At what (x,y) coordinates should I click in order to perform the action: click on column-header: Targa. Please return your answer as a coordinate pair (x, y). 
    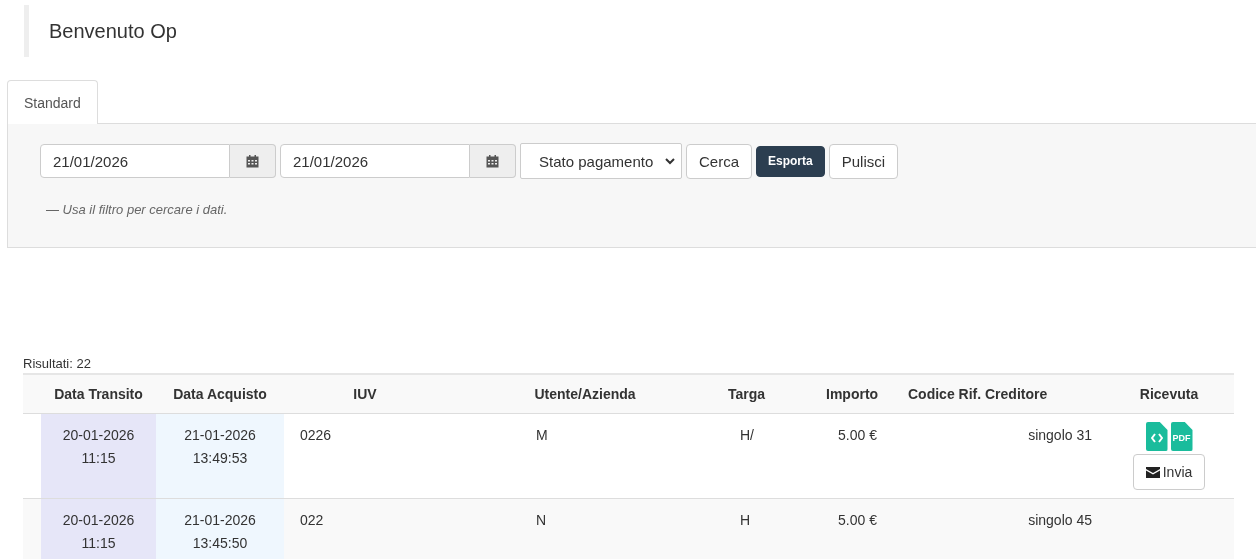
    Looking at the image, I should click on (747, 394).